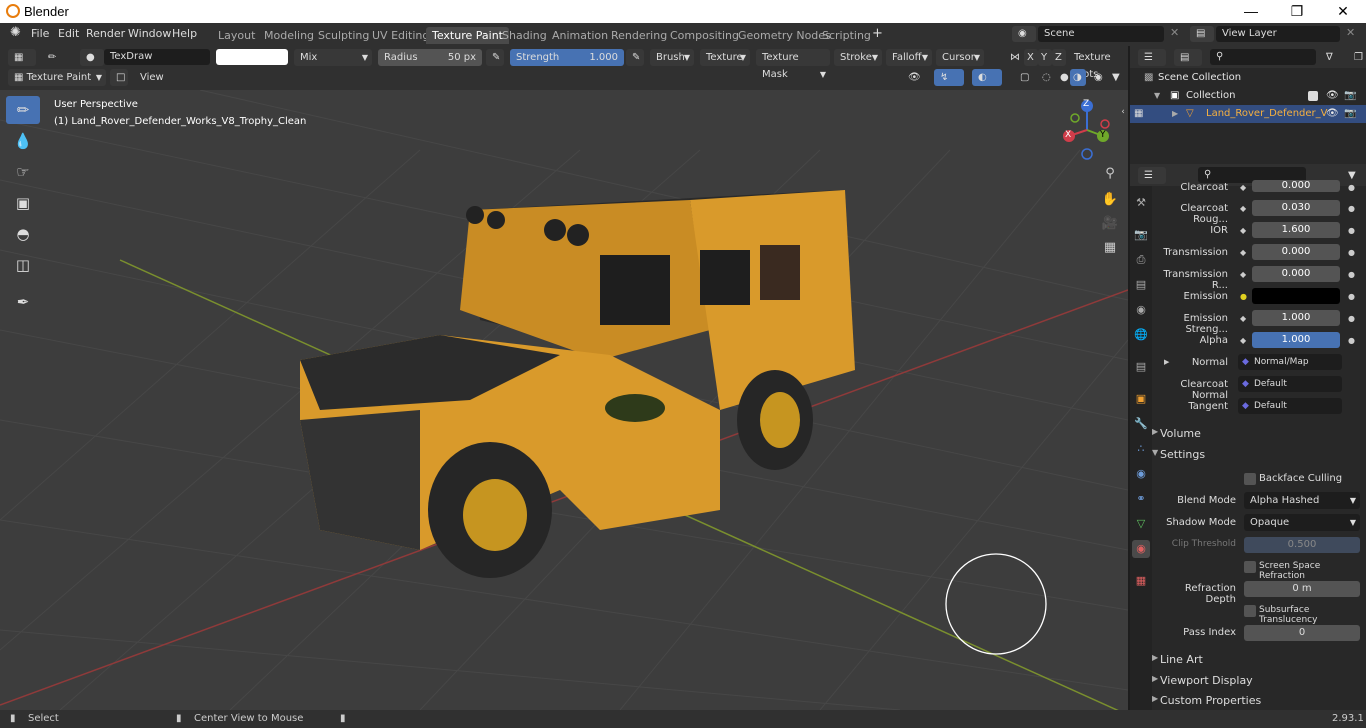 The image size is (1366, 728). What do you see at coordinates (1296, 274) in the screenshot?
I see `transmission-roughness-field: 0.000` at bounding box center [1296, 274].